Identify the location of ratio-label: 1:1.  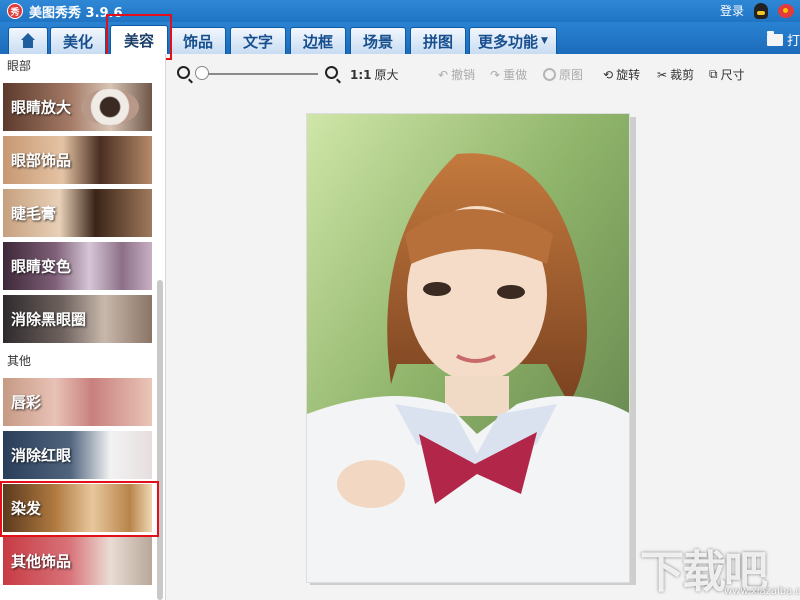
(361, 74).